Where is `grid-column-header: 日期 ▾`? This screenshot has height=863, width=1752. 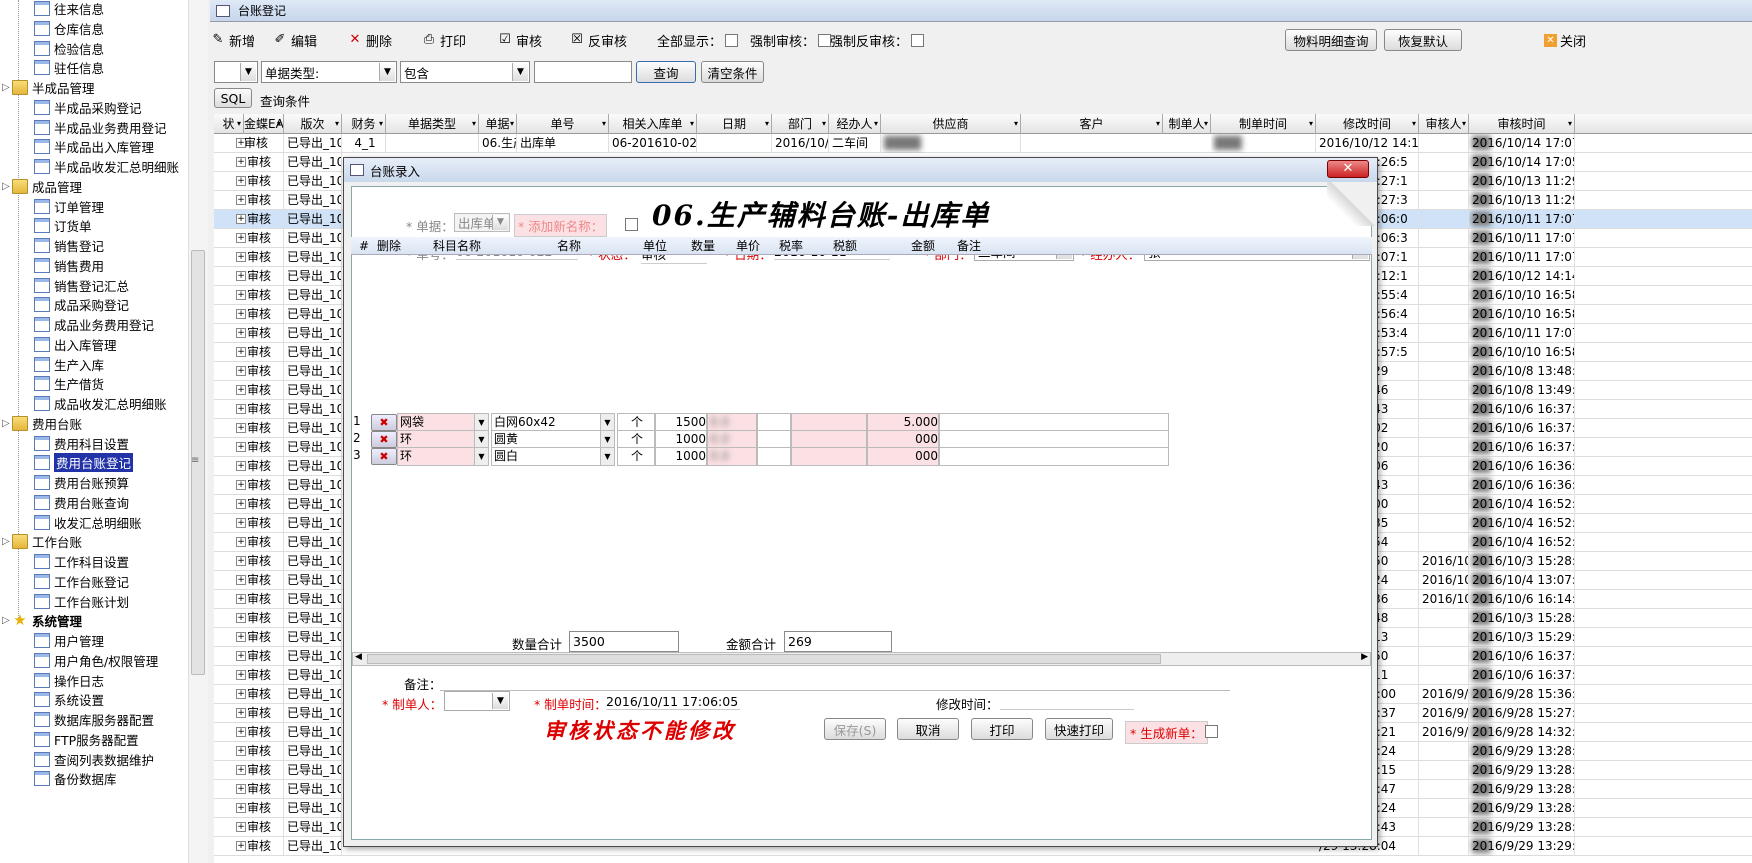 grid-column-header: 日期 ▾ is located at coordinates (734, 124).